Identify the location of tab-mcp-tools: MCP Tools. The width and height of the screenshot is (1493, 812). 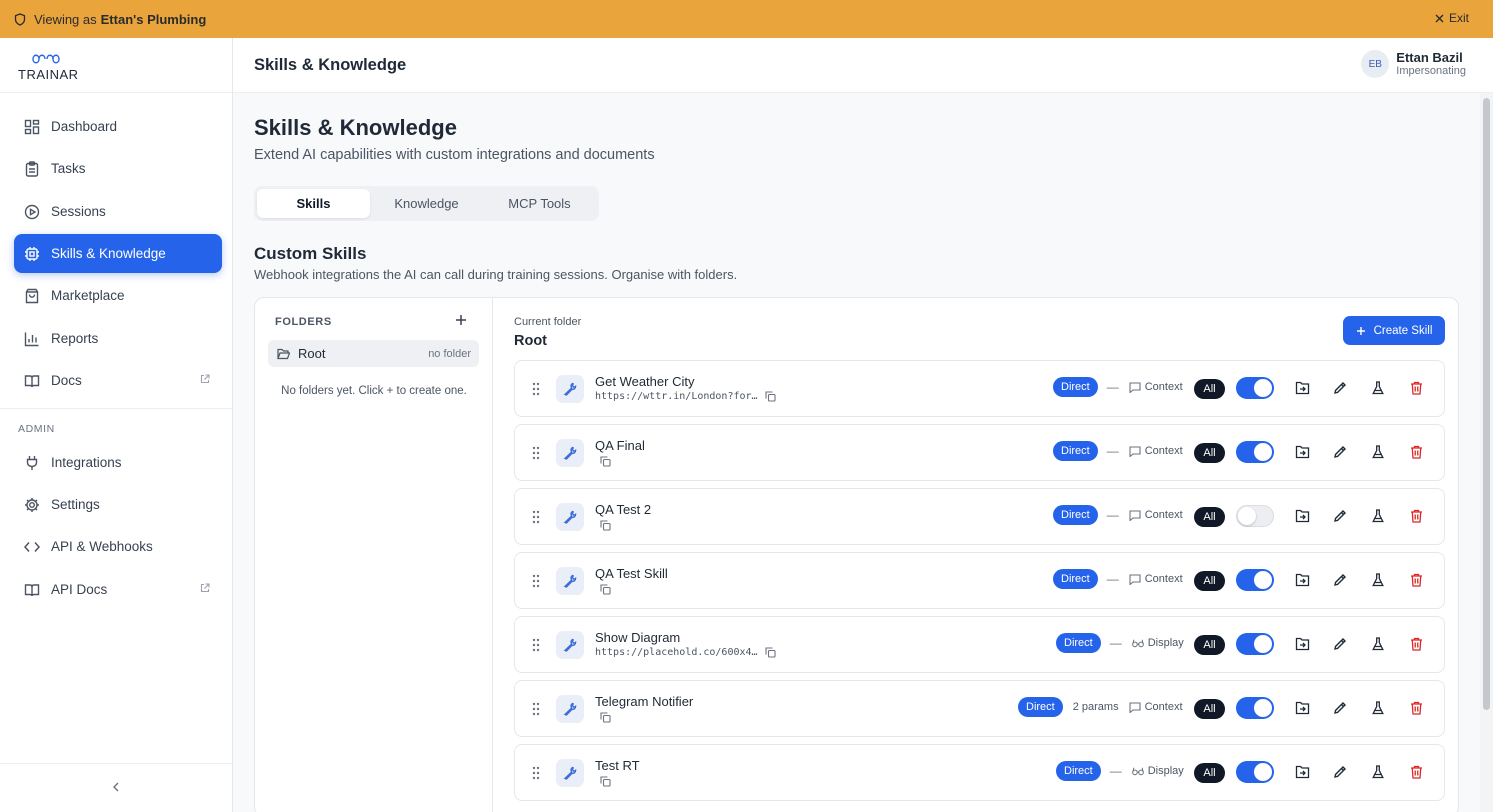
(539, 203).